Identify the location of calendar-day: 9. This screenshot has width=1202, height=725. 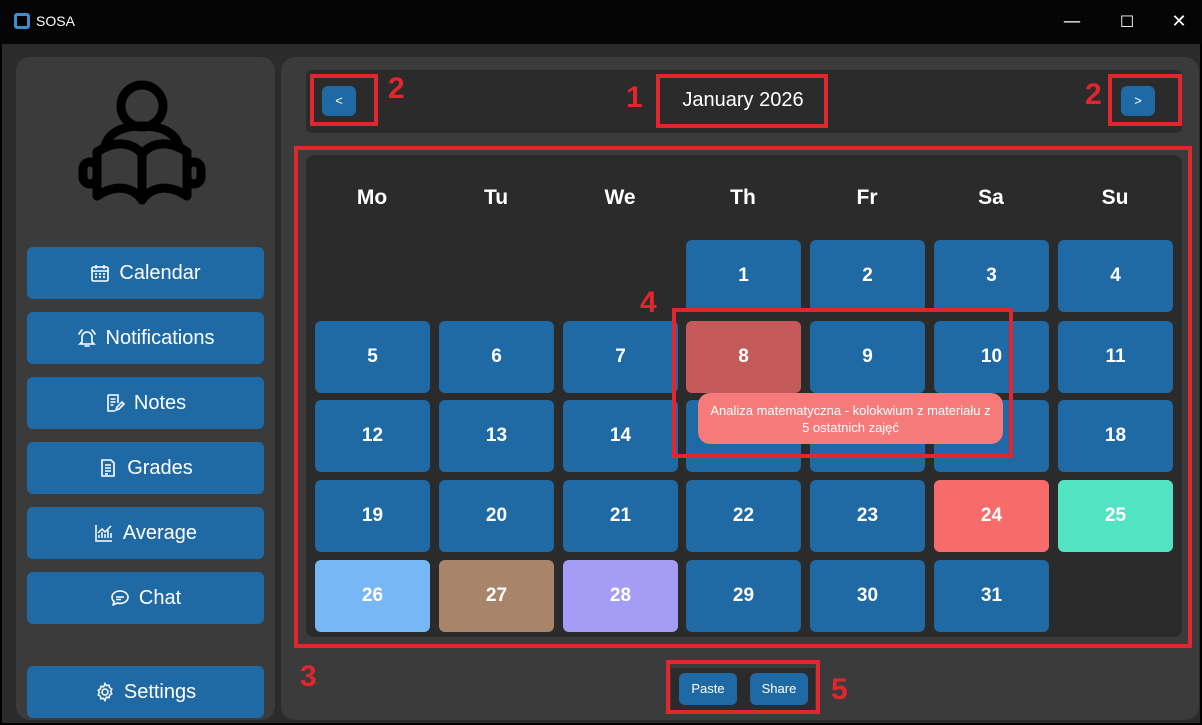
(867, 357).